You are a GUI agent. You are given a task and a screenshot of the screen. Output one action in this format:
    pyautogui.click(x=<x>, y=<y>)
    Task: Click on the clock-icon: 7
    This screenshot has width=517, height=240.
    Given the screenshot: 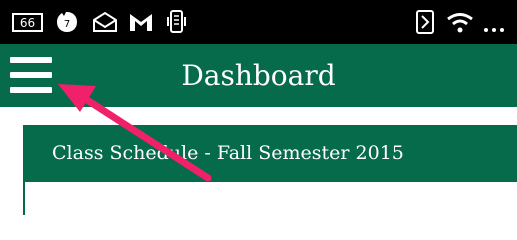 What is the action you would take?
    pyautogui.click(x=67, y=22)
    